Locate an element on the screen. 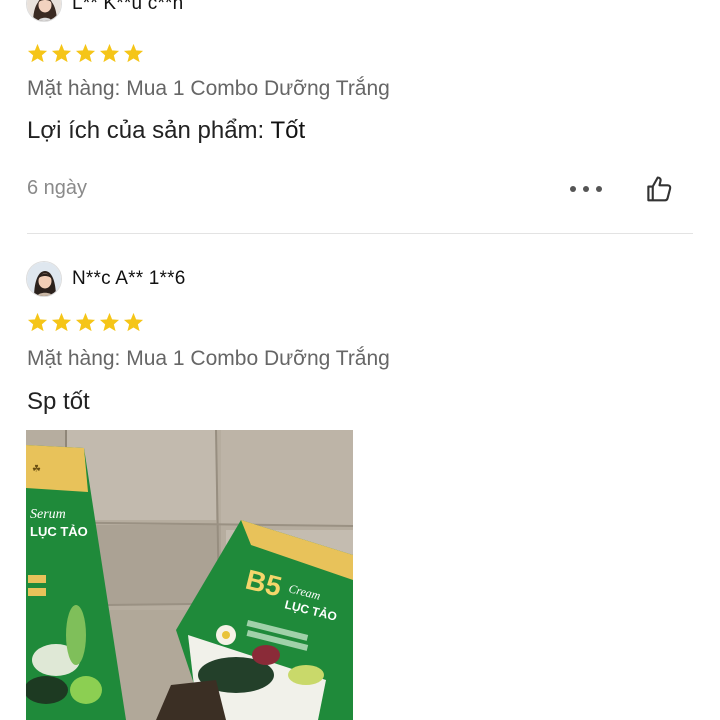  box1-title: Serum is located at coordinates (48, 514).